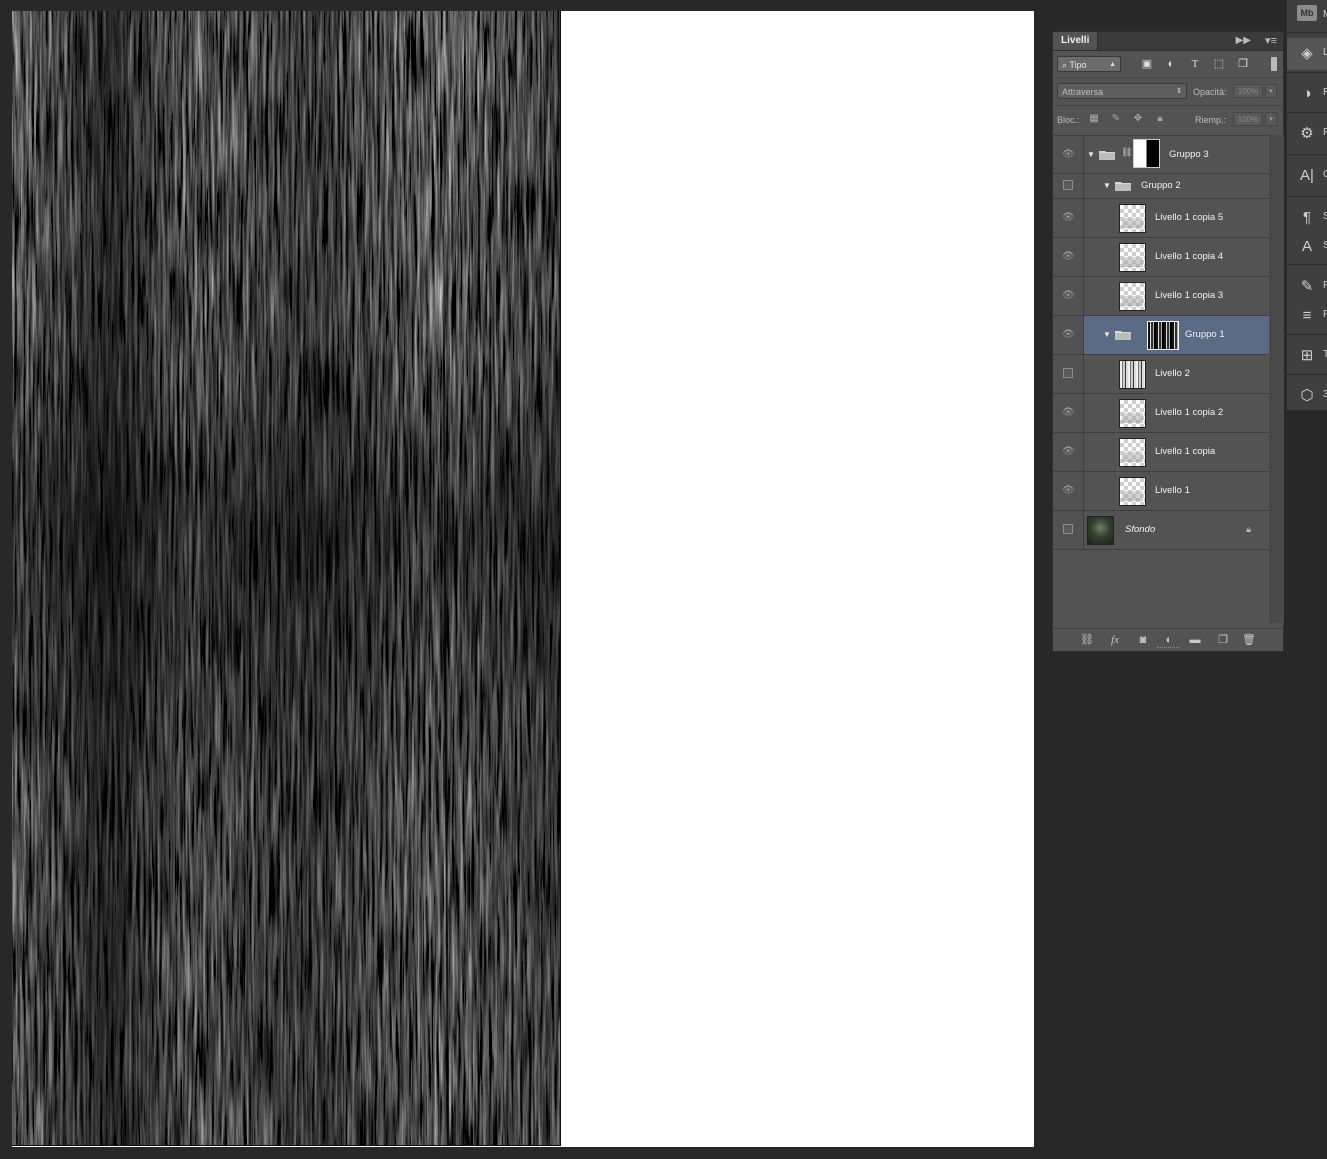  I want to click on fill-slider-arrow-icon: ▾, so click(1271, 119).